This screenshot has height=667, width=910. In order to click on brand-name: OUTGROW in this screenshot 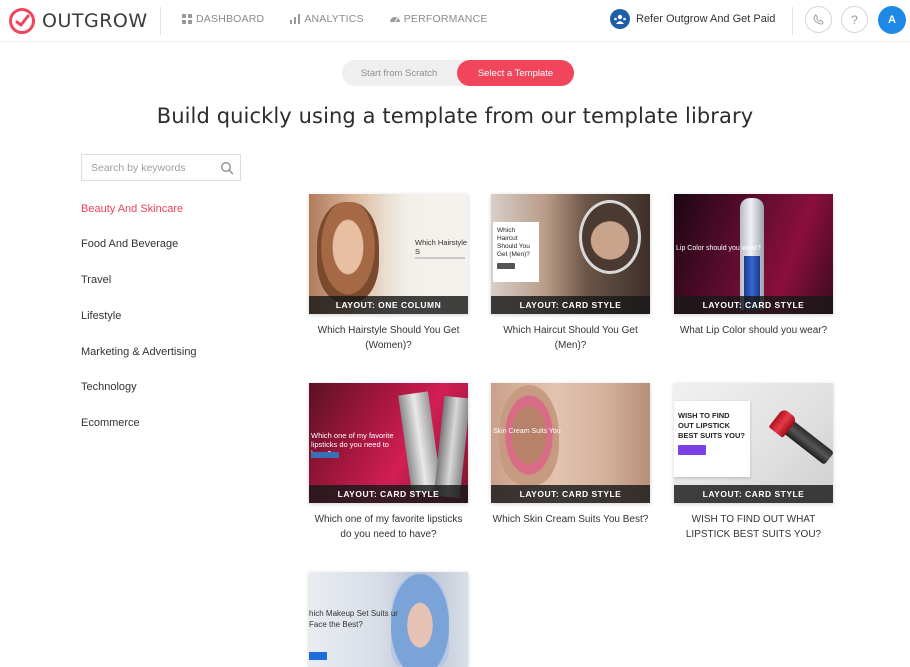, I will do `click(95, 21)`.